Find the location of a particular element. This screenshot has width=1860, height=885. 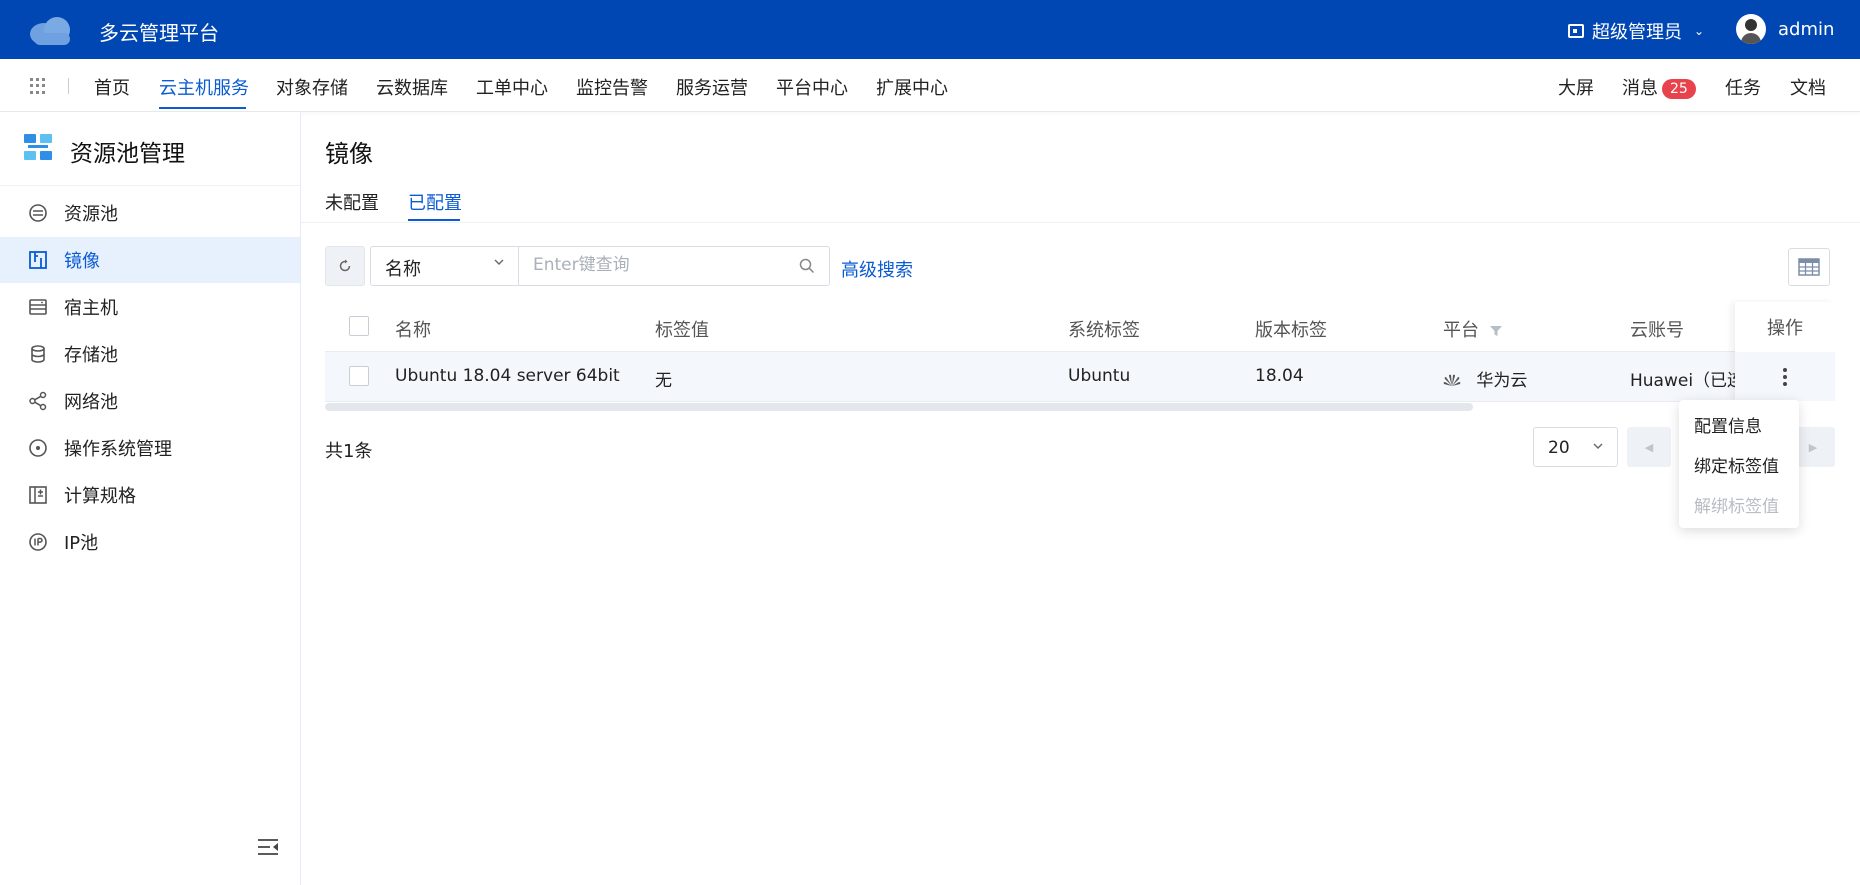

sidebar-item-label: 网络池 is located at coordinates (91, 402).